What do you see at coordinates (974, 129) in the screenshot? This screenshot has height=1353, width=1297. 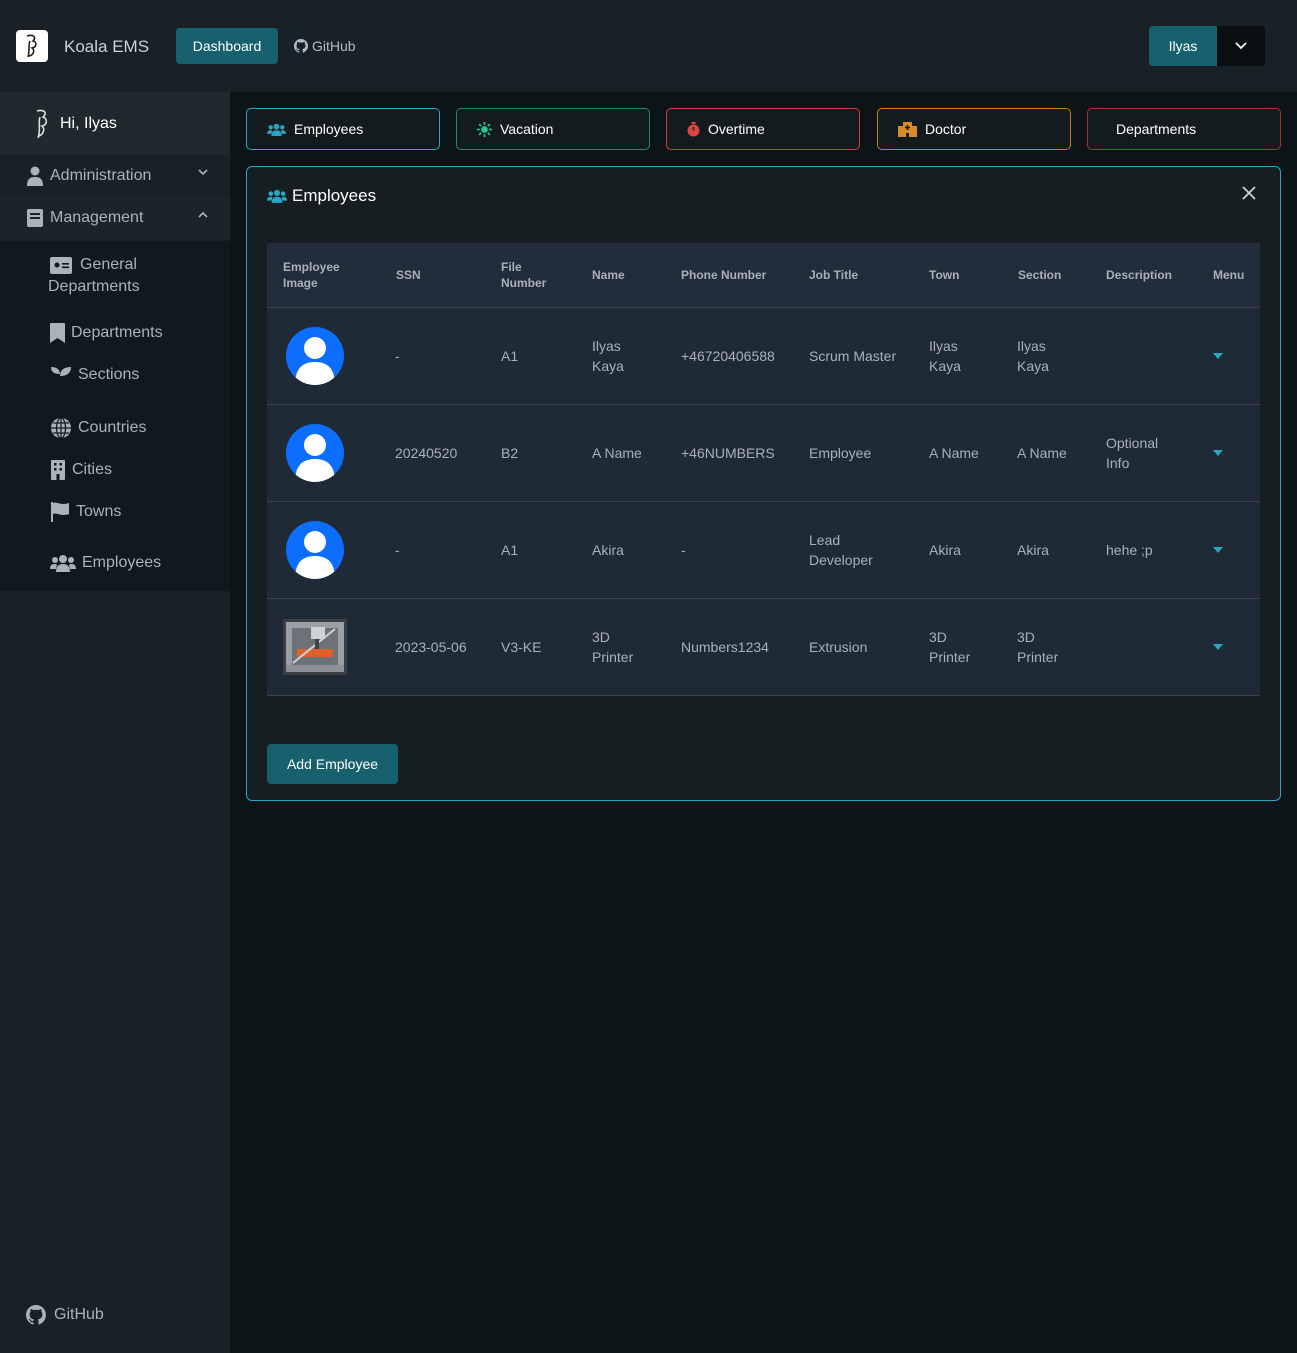 I see `tab-doctor: Doctor` at bounding box center [974, 129].